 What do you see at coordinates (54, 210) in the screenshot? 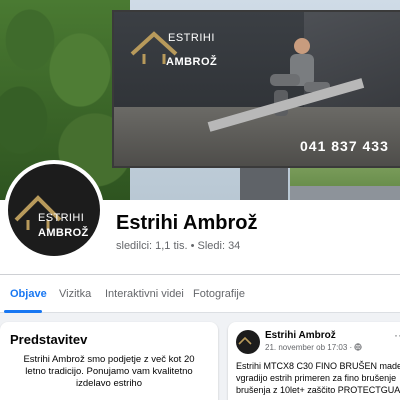
I see `profile-avatar: ESTRIHI AMBROŽ` at bounding box center [54, 210].